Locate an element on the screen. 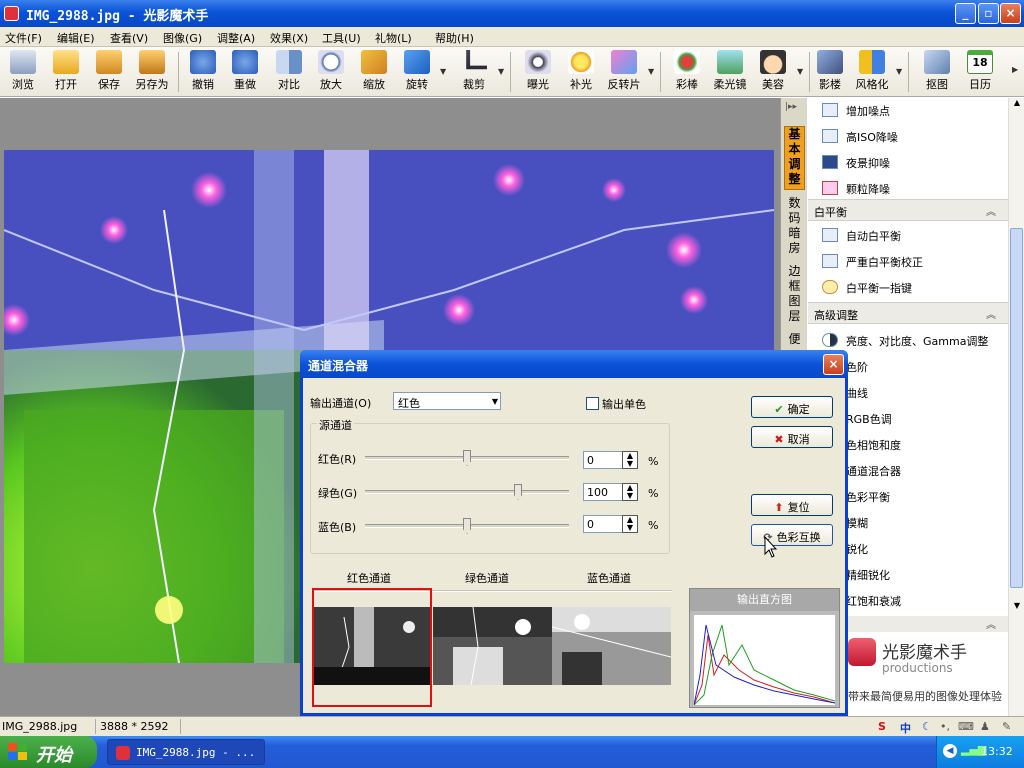 This screenshot has height=768, width=1024. output-channel-select: 红色 ▼ is located at coordinates (447, 401).